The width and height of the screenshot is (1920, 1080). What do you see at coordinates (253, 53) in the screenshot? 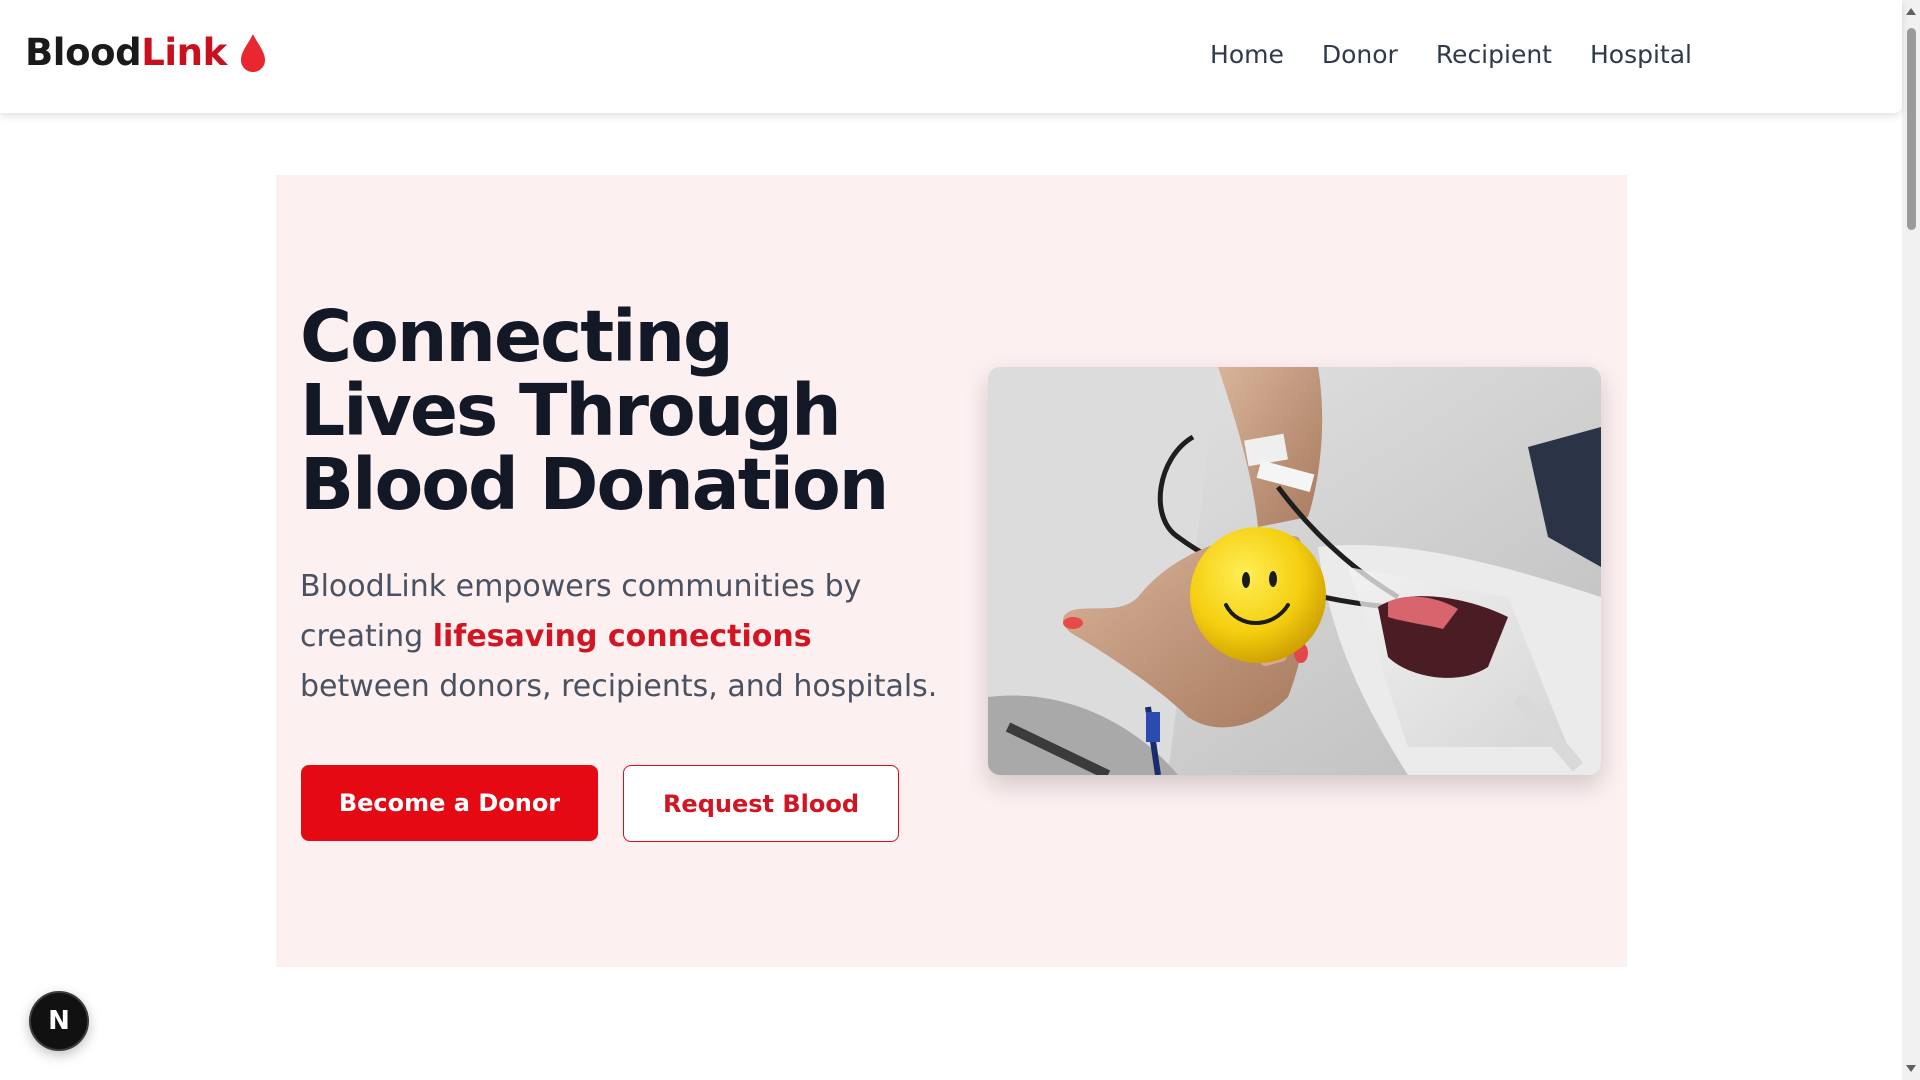
I see `blood-drop-icon` at bounding box center [253, 53].